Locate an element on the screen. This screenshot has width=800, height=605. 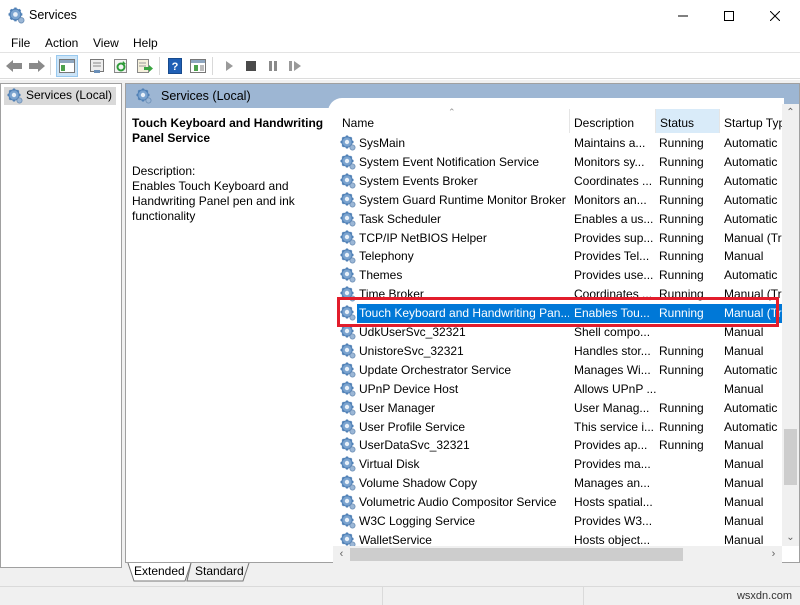
maximize-button is located at coordinates (729, 16).